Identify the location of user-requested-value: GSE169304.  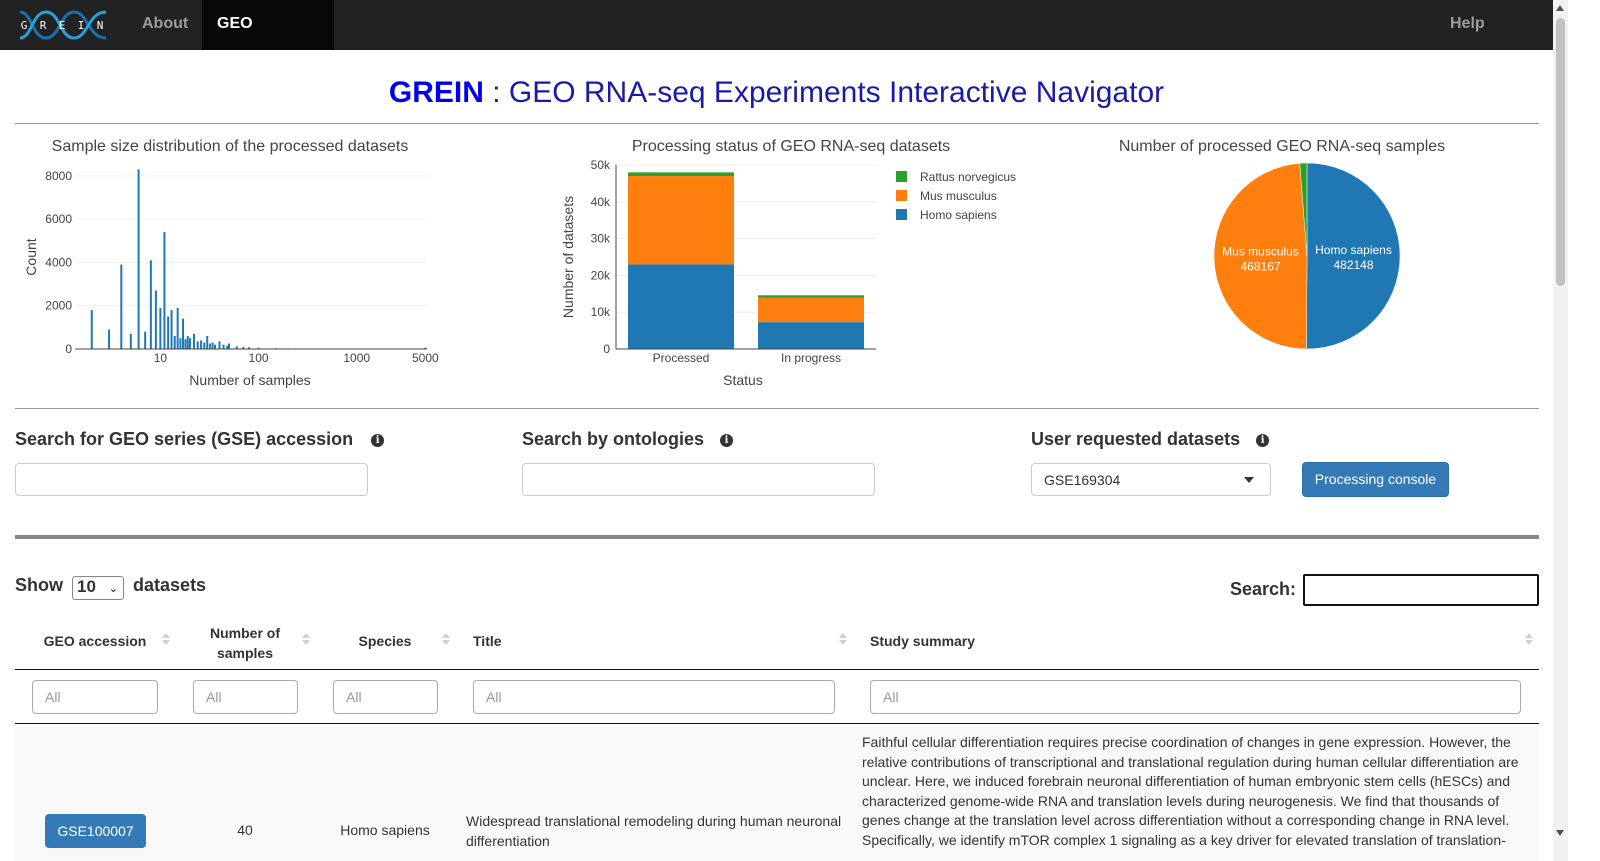
(1082, 480).